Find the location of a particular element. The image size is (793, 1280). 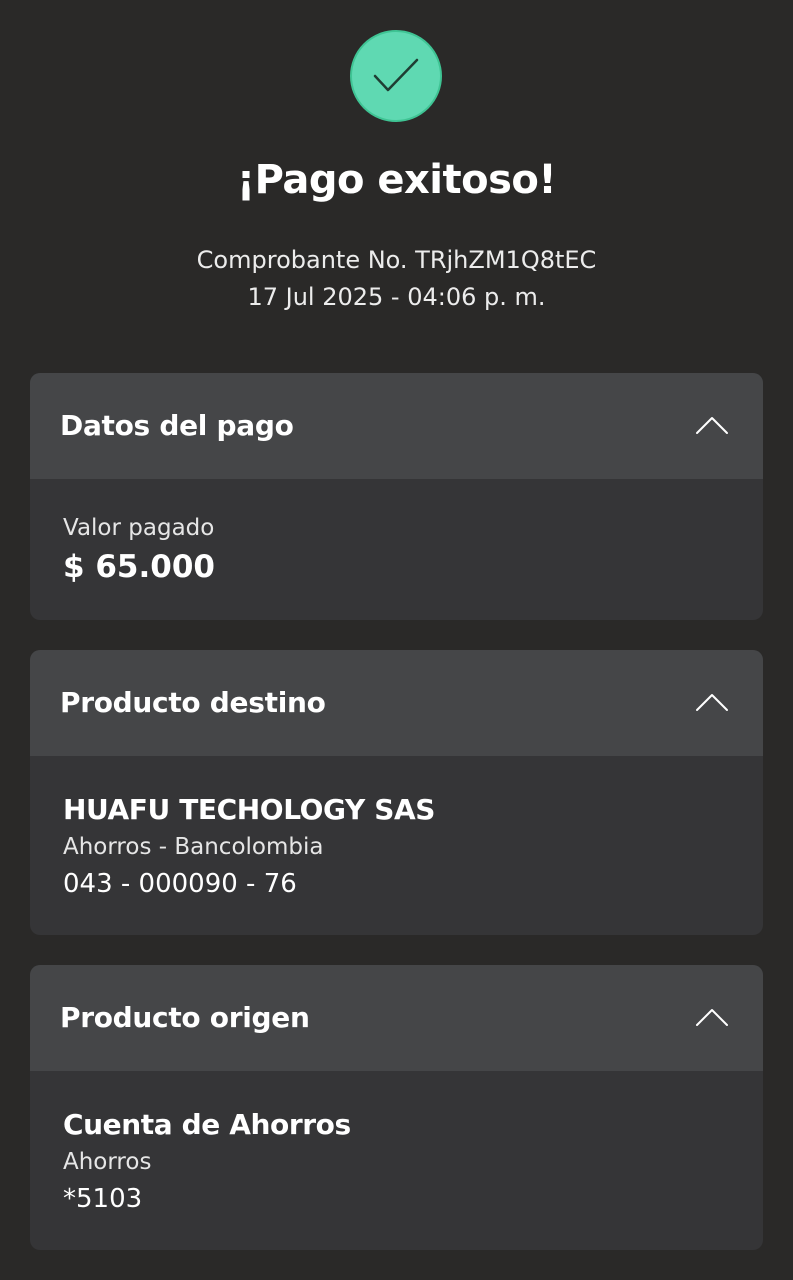

destination-product-title: Producto destino is located at coordinates (193, 702).